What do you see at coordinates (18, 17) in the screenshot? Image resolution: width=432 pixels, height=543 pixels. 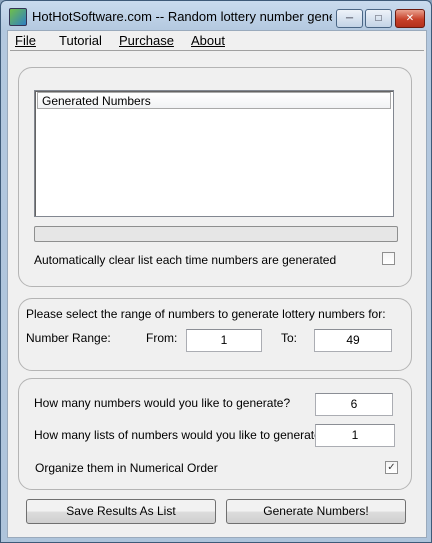 I see `app-icon` at bounding box center [18, 17].